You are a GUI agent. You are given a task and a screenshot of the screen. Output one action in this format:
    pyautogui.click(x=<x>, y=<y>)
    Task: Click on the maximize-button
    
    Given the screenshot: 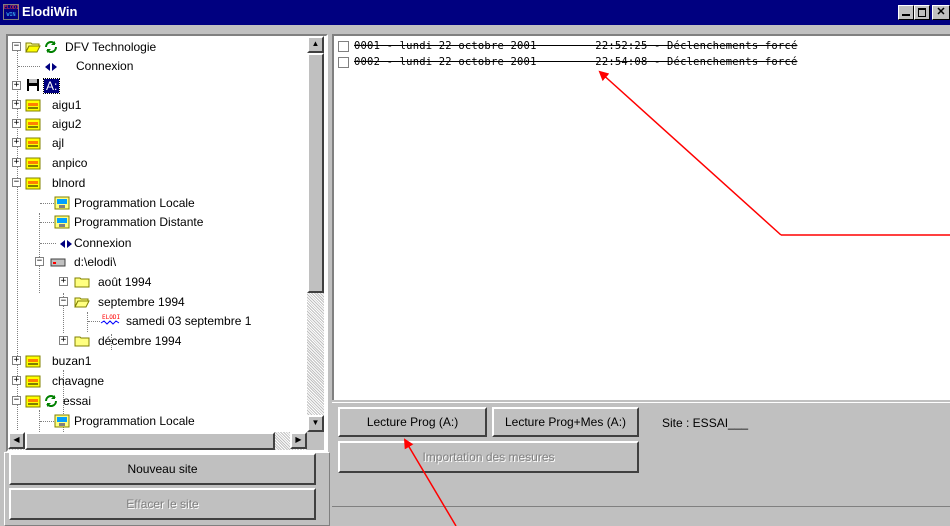 What is the action you would take?
    pyautogui.click(x=922, y=12)
    